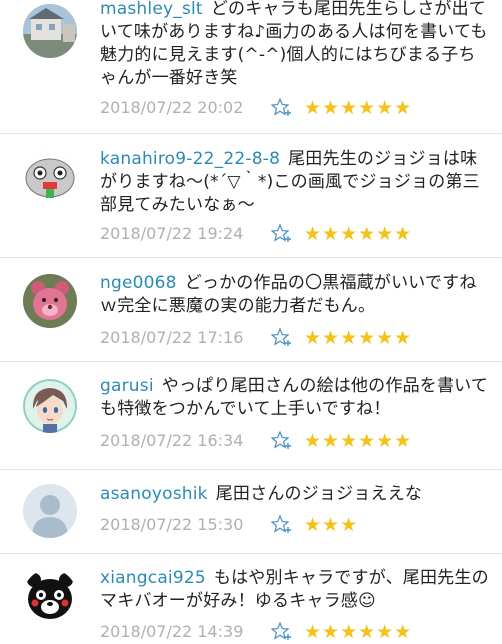 This screenshot has width=502, height=644. I want to click on house-photo-avatar, so click(50, 31).